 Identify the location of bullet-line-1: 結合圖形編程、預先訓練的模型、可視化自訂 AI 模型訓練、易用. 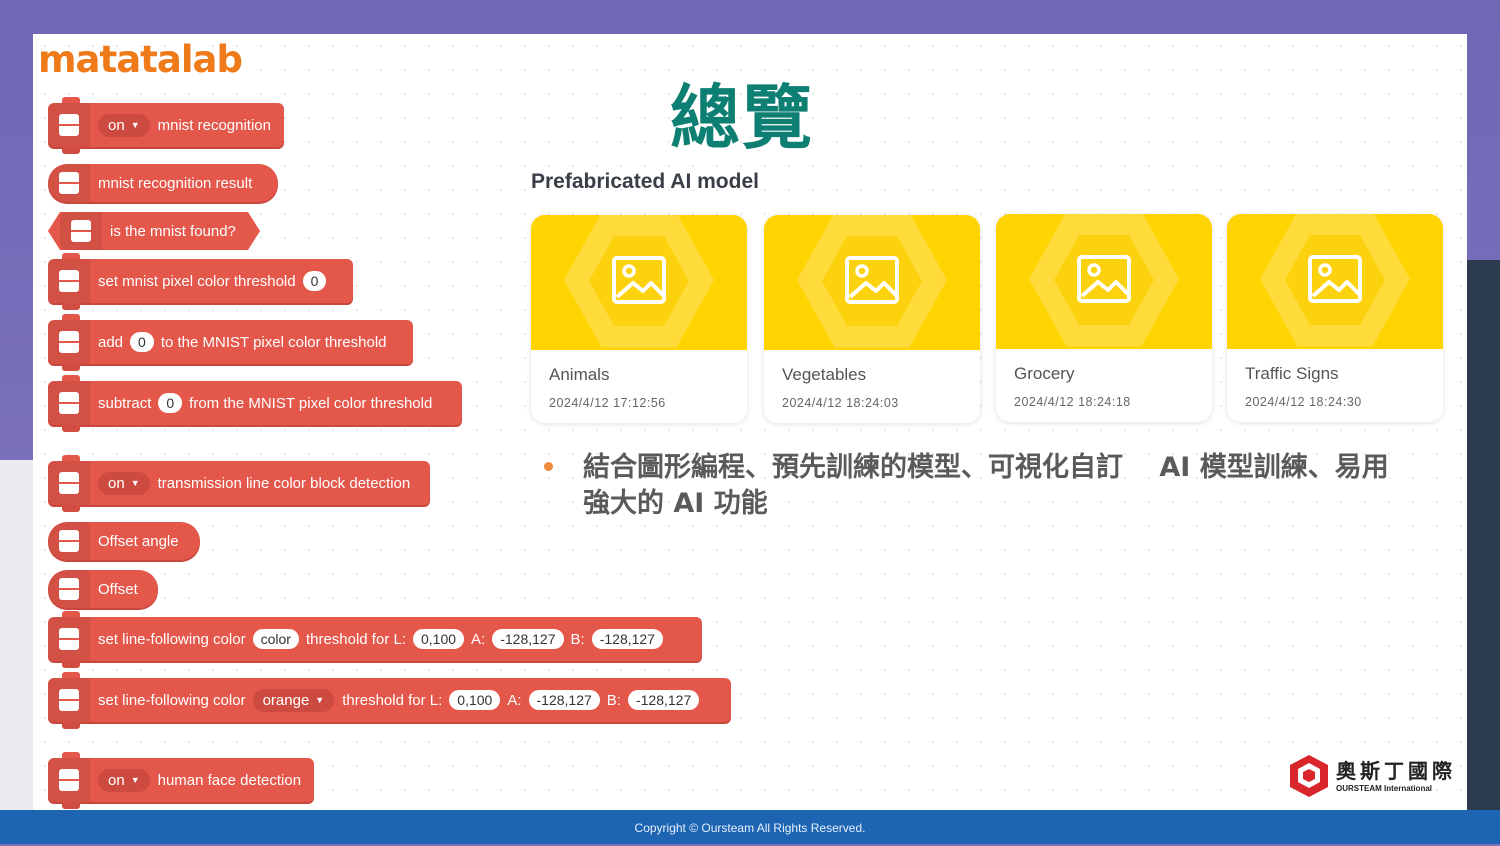
(986, 467).